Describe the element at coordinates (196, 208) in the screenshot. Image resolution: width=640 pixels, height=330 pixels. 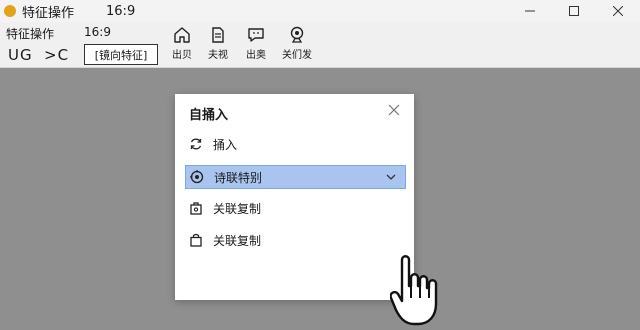
I see `copy-icon` at that location.